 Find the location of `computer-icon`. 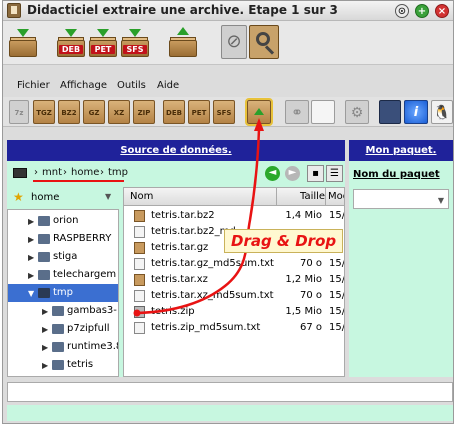

computer-icon is located at coordinates (20, 173).